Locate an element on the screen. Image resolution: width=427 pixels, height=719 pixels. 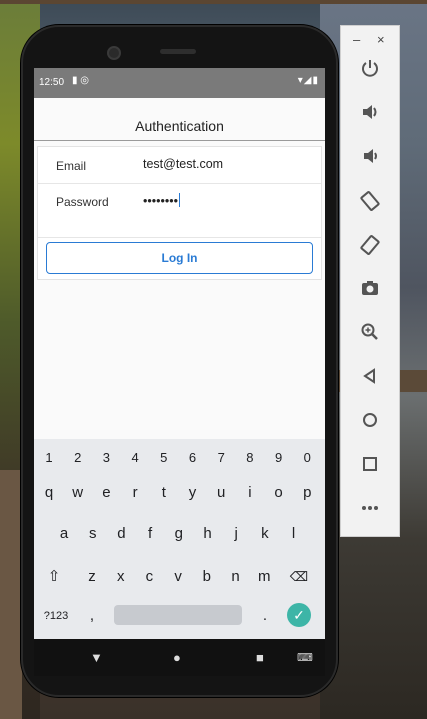
key-s: s is located at coordinates (93, 534).